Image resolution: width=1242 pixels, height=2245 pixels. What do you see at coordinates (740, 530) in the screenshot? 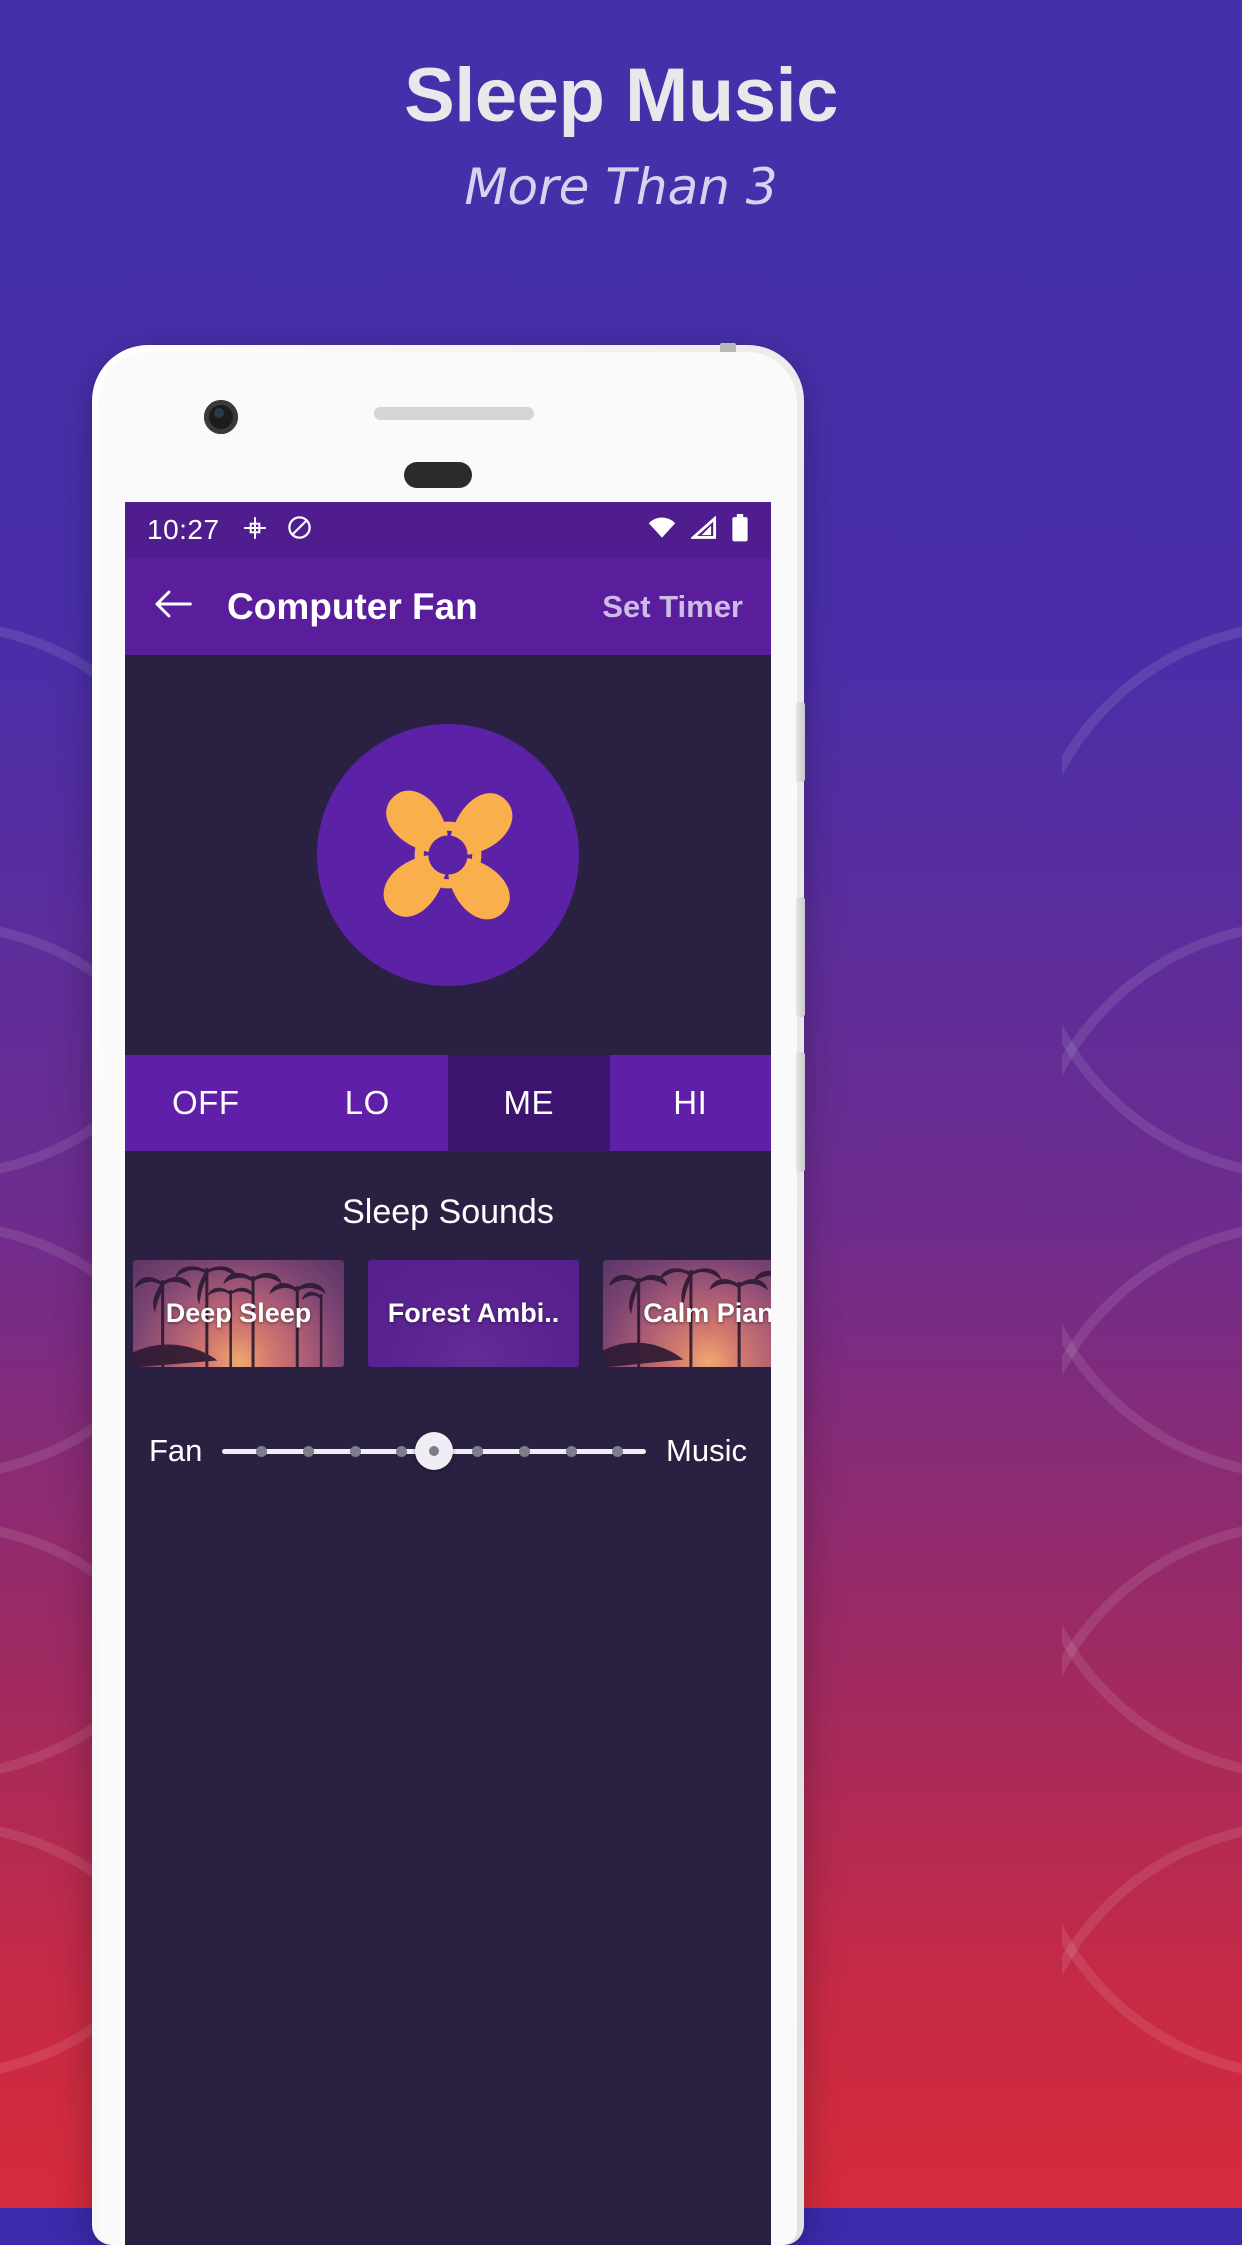
I see `battery-icon` at bounding box center [740, 530].